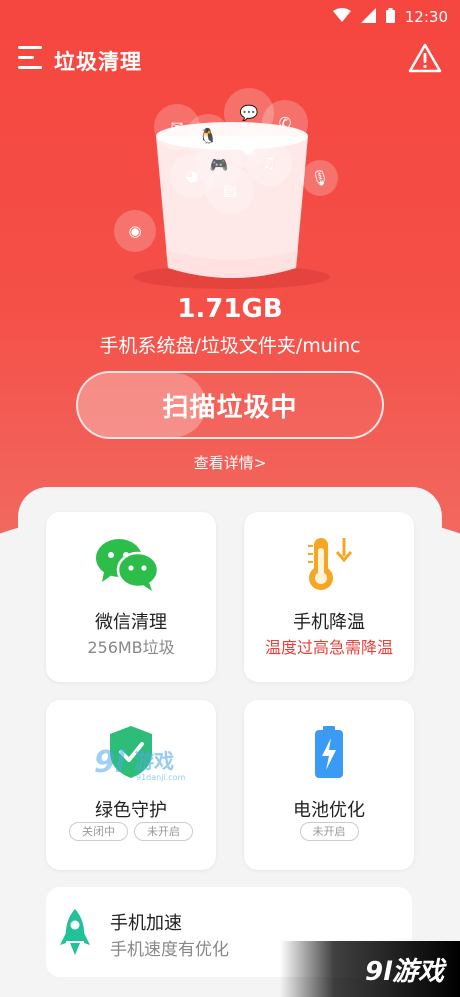 Image resolution: width=460 pixels, height=997 pixels. Describe the element at coordinates (98, 831) in the screenshot. I see `status-badge: 关闭中` at that location.